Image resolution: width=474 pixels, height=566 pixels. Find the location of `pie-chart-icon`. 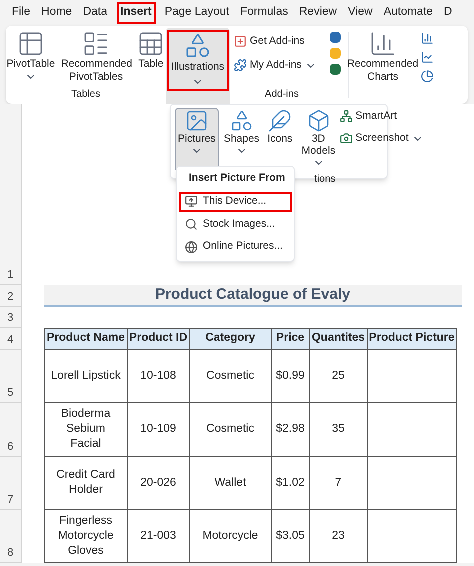

pie-chart-icon is located at coordinates (427, 76).